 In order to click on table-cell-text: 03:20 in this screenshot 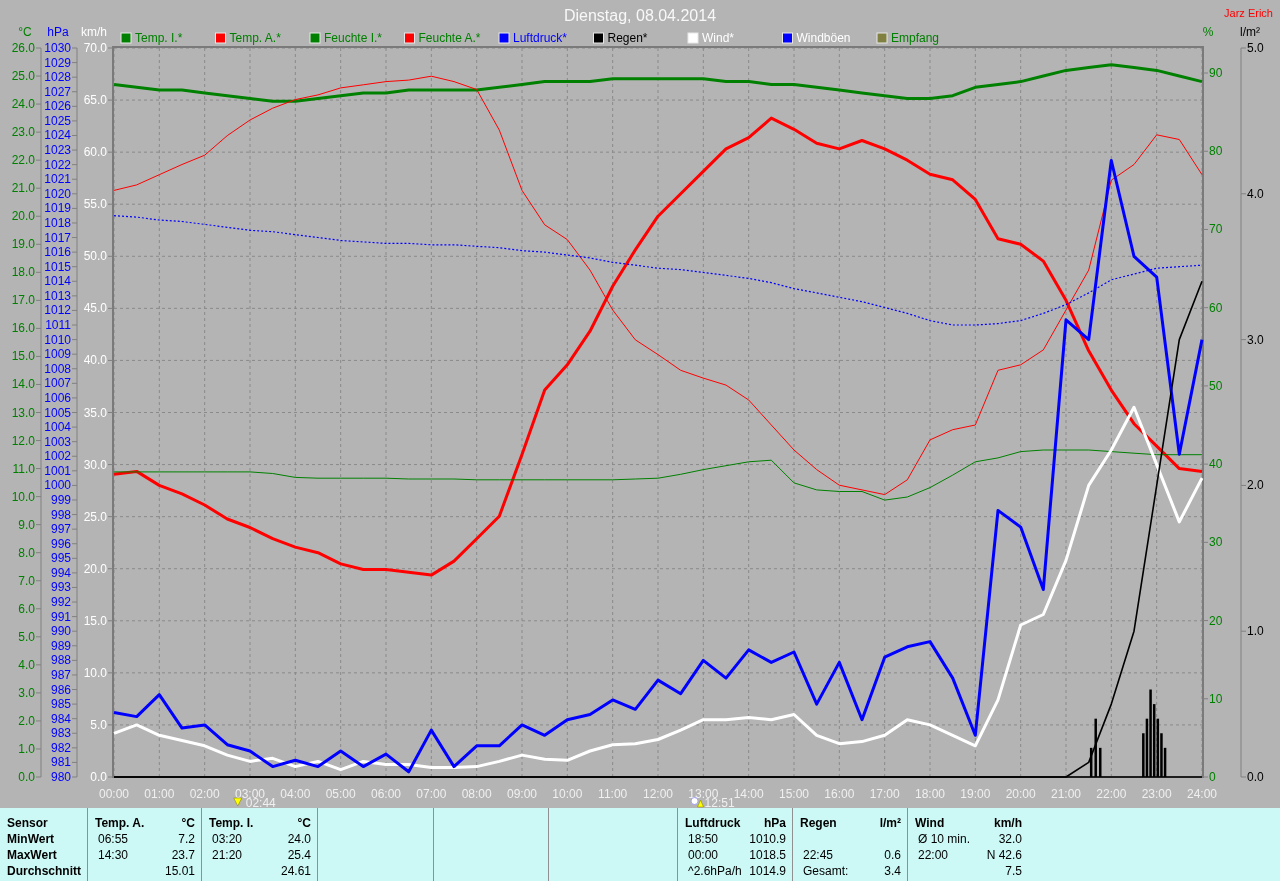, I will do `click(227, 839)`.